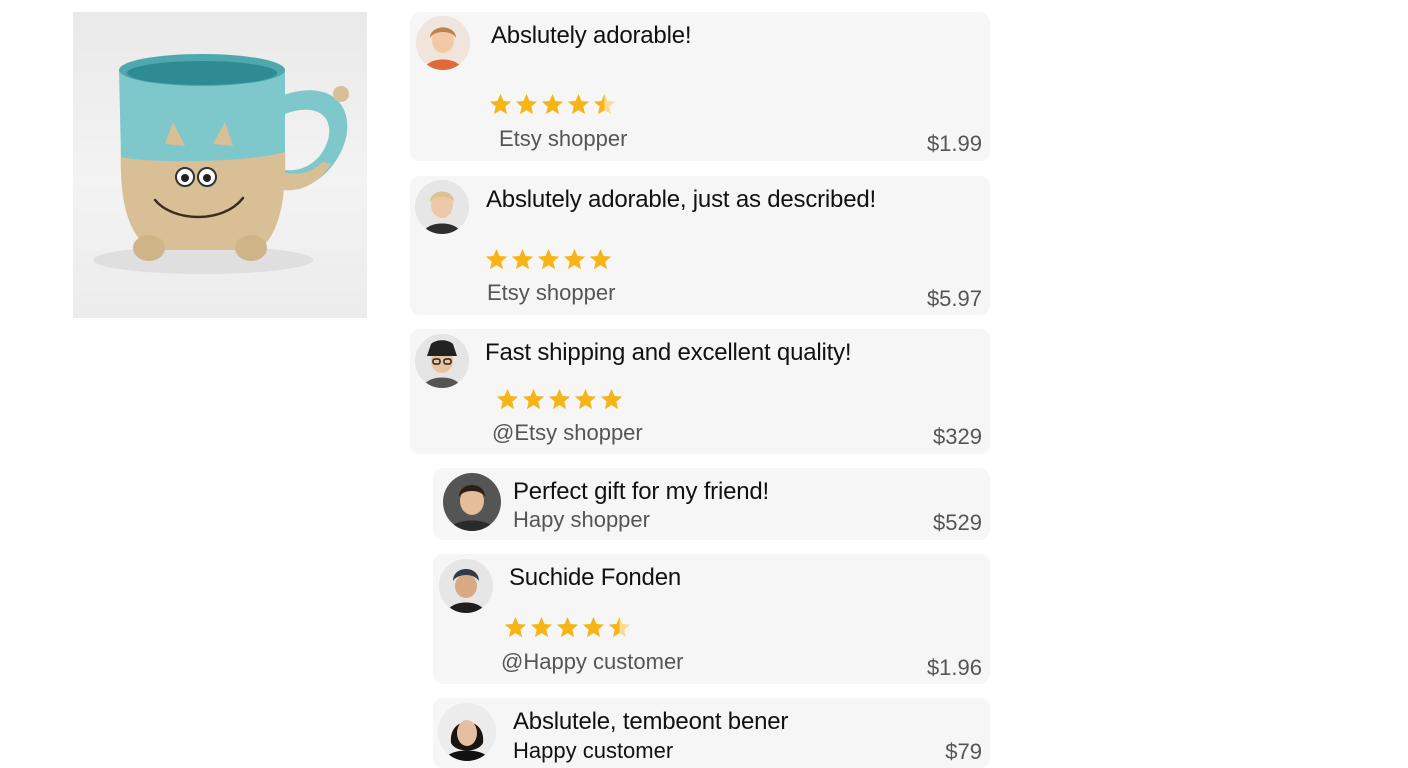 This screenshot has height=768, width=1408. I want to click on reviewer-label: Happy customer, so click(593, 750).